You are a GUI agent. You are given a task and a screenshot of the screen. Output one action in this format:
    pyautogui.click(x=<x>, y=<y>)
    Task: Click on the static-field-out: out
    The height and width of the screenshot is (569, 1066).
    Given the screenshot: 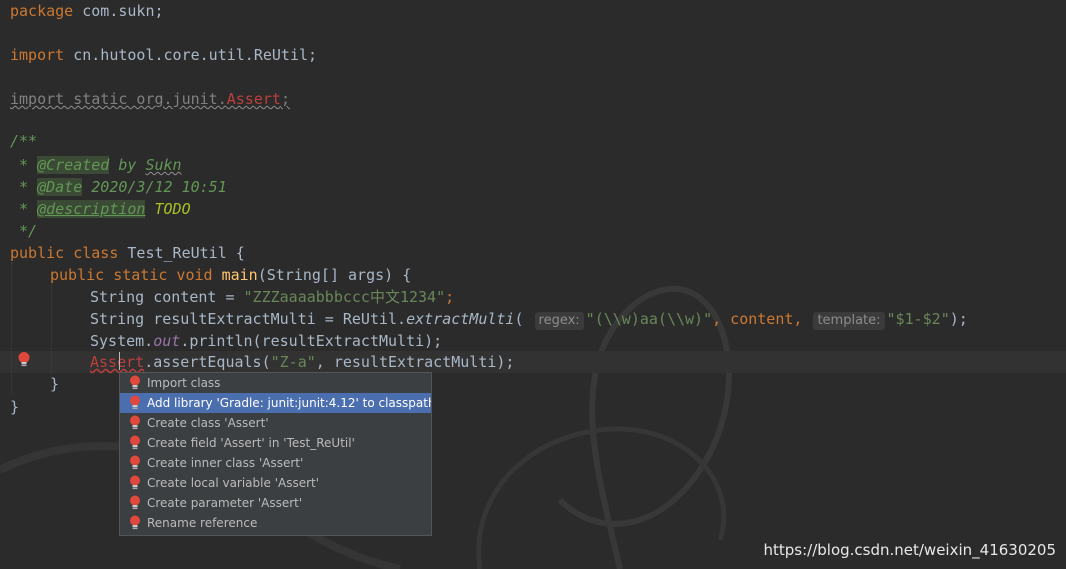 What is the action you would take?
    pyautogui.click(x=167, y=341)
    